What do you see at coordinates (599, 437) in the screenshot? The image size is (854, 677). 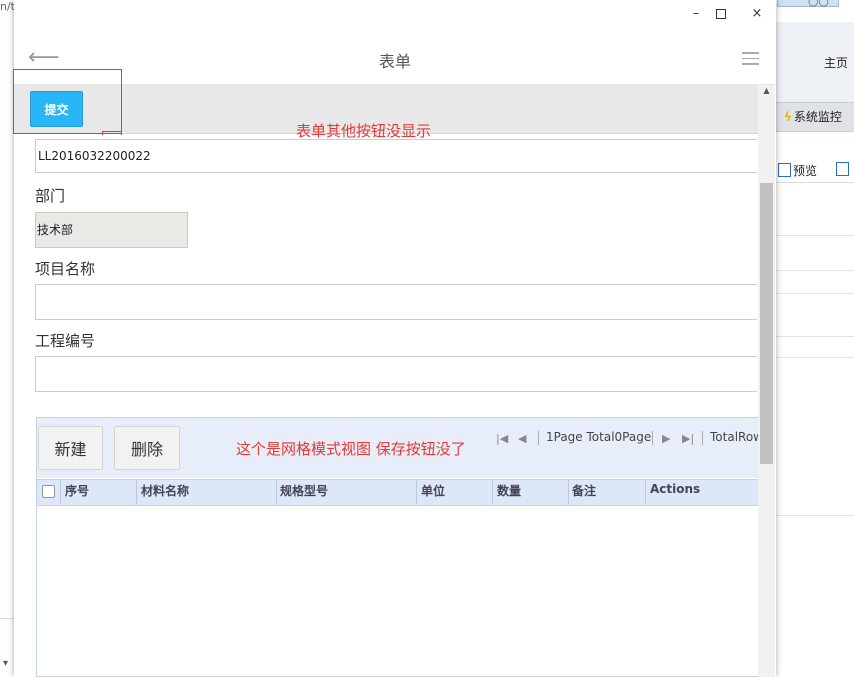 I see `page-info: 1Page Total0Page` at bounding box center [599, 437].